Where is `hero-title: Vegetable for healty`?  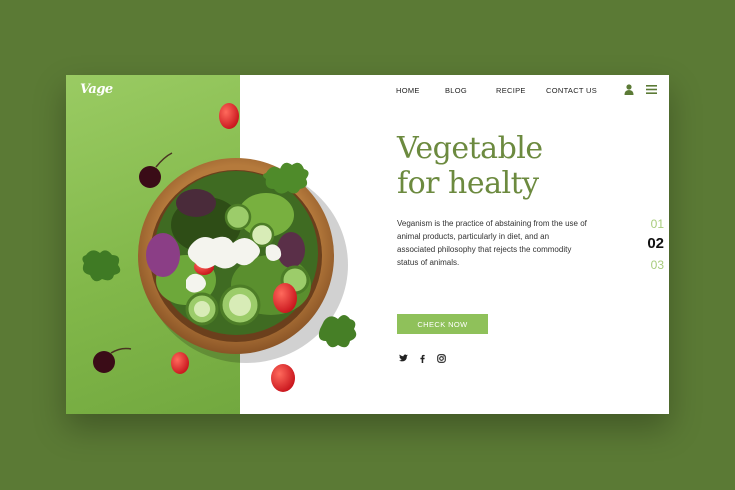 hero-title: Vegetable for healty is located at coordinates (470, 166).